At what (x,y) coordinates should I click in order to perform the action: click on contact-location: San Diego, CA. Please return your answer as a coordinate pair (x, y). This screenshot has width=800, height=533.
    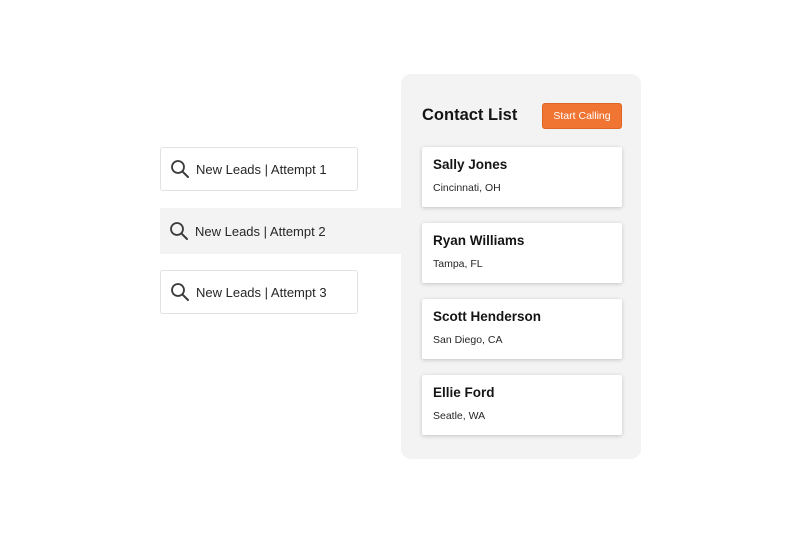
    Looking at the image, I should click on (468, 340).